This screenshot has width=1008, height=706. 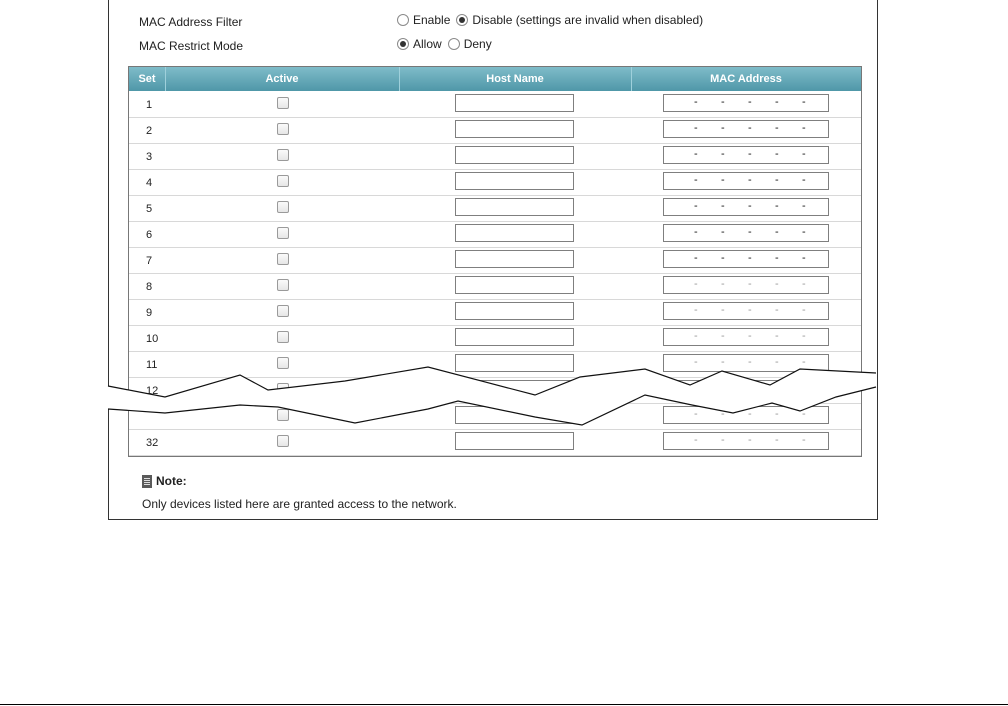 I want to click on enable-radio, so click(x=403, y=20).